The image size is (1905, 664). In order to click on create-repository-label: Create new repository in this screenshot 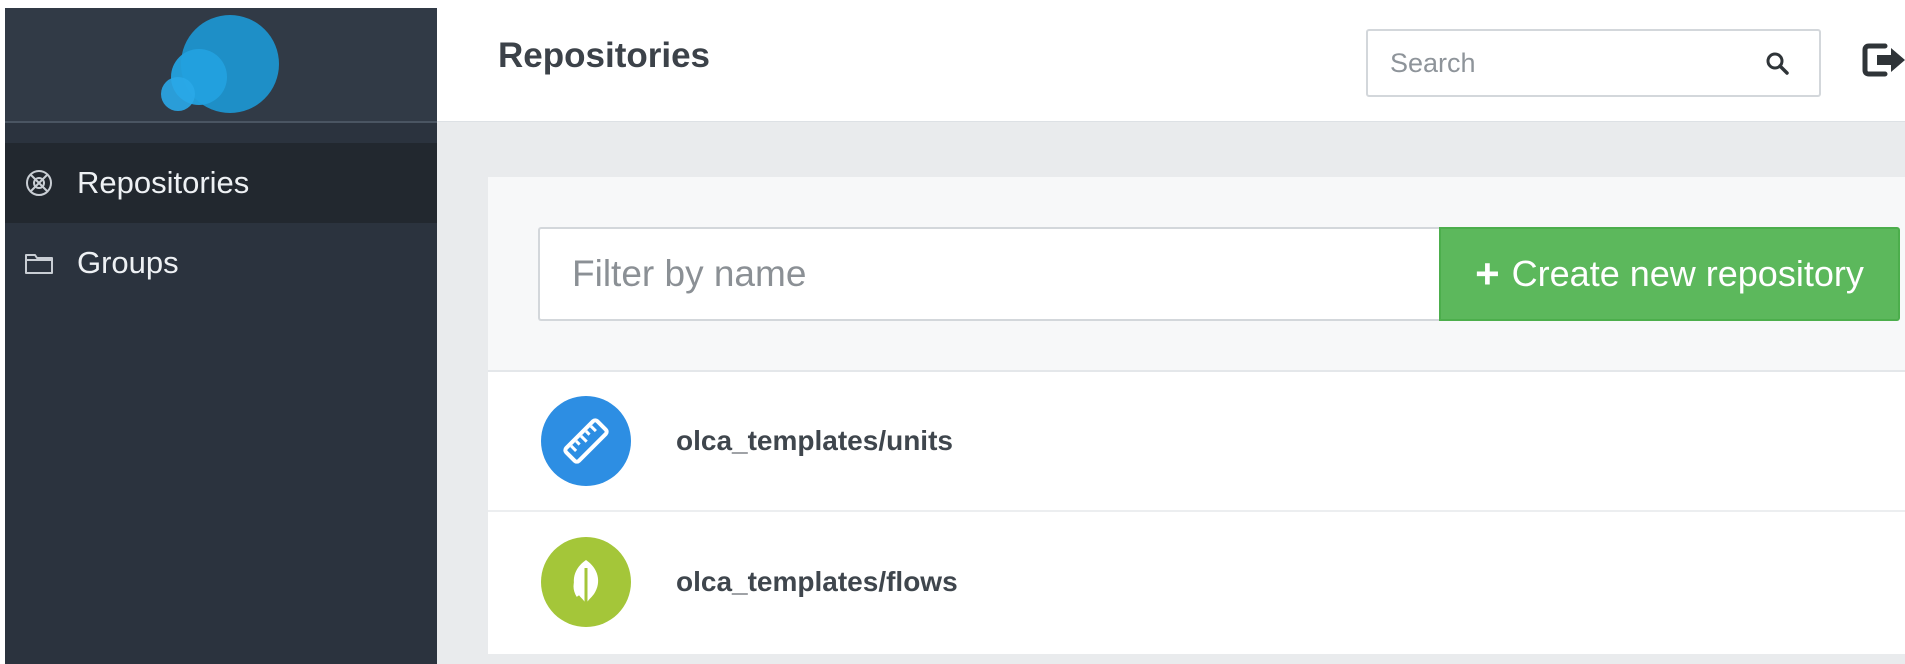, I will do `click(1687, 273)`.